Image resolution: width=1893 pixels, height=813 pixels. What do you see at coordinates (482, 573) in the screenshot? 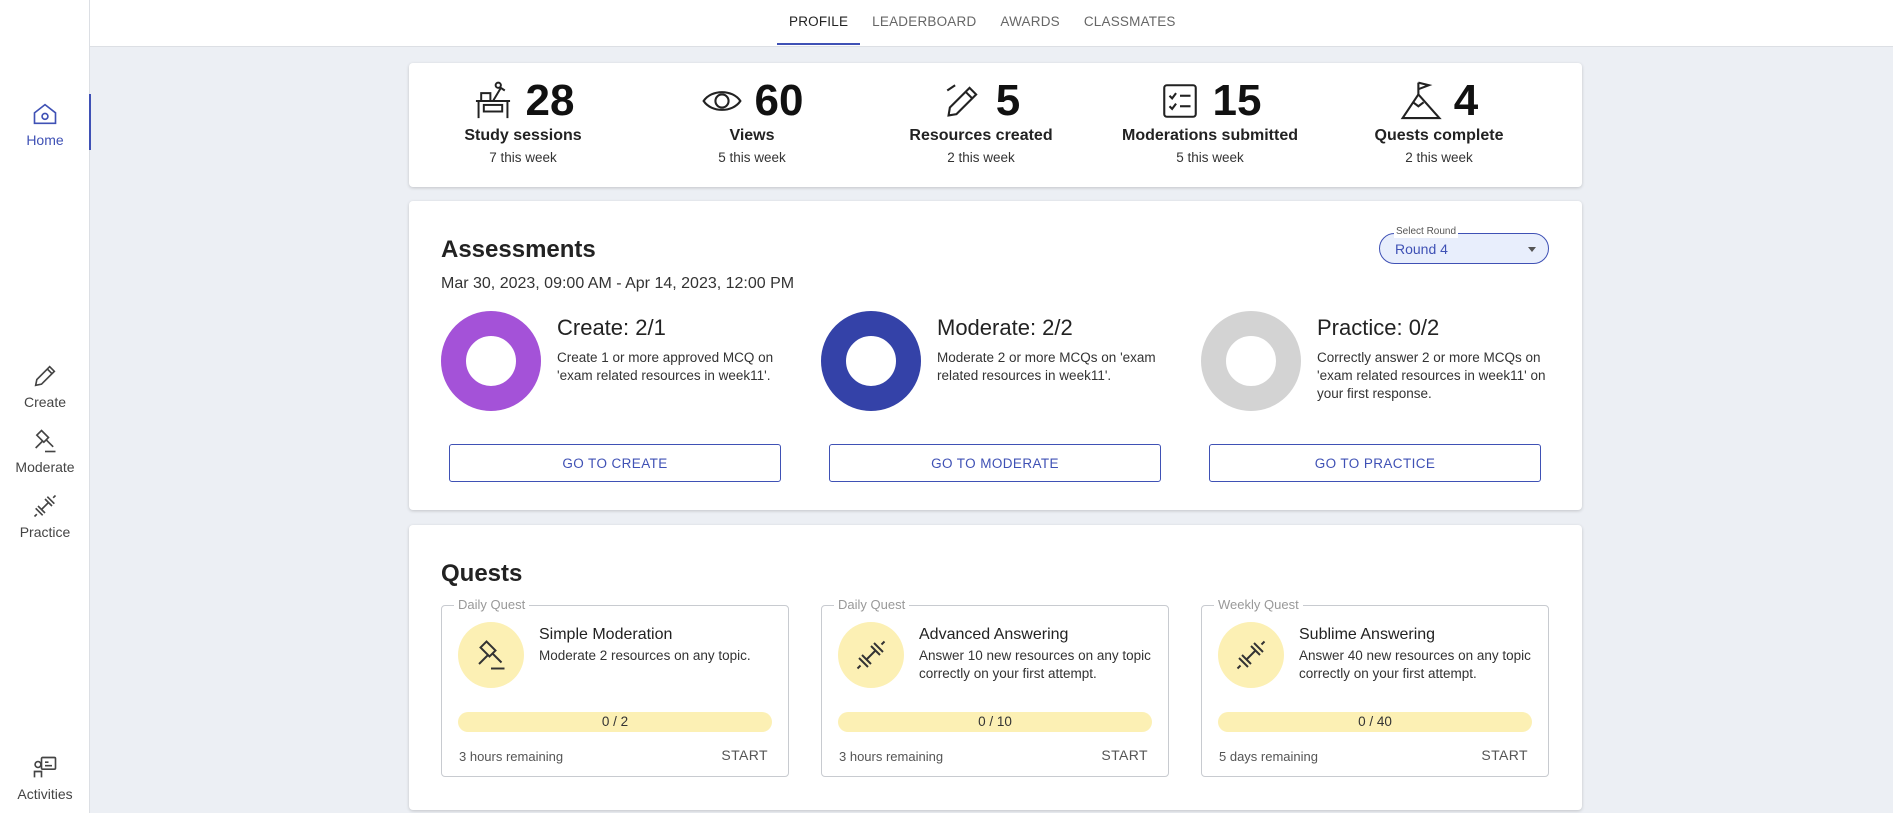
I see `quests-title: Quests` at bounding box center [482, 573].